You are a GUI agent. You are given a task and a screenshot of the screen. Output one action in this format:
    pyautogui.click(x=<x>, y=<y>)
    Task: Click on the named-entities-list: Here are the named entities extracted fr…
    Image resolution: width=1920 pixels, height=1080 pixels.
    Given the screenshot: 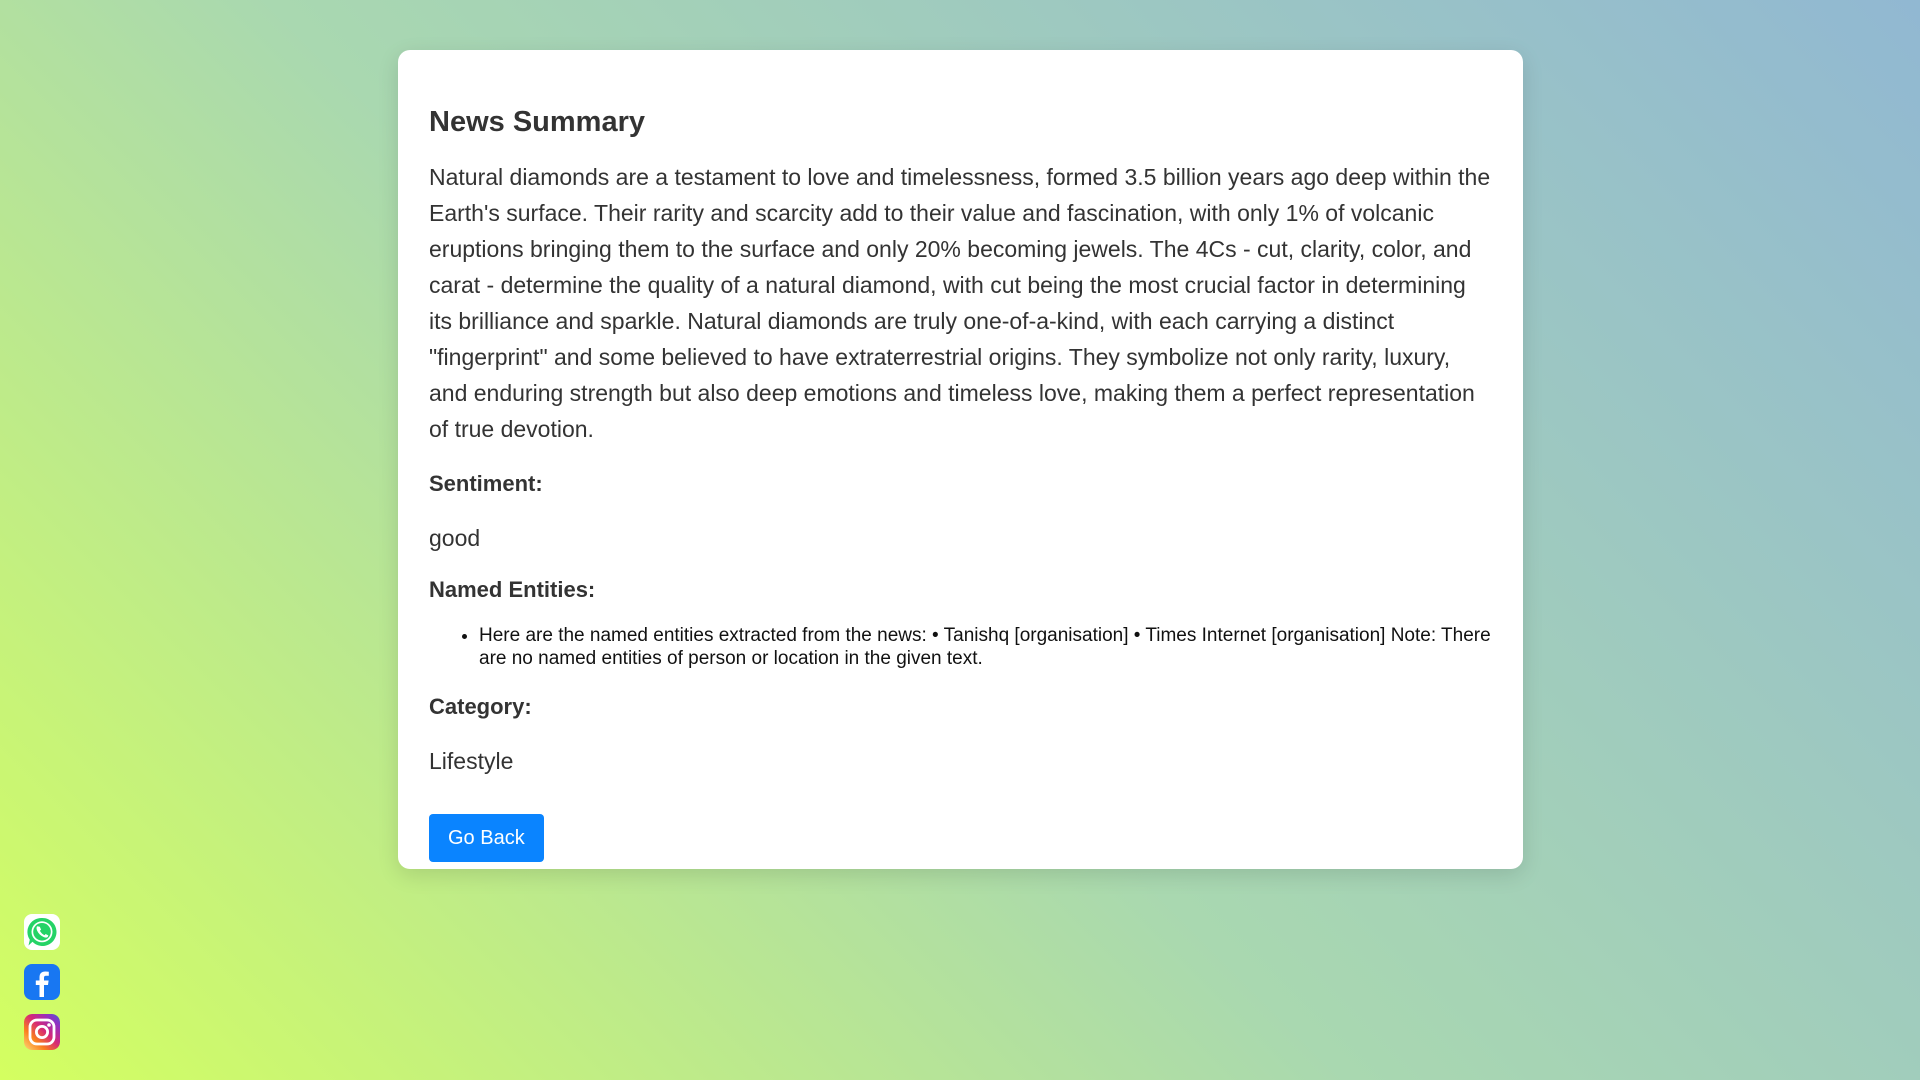 What is the action you would take?
    pyautogui.click(x=960, y=647)
    